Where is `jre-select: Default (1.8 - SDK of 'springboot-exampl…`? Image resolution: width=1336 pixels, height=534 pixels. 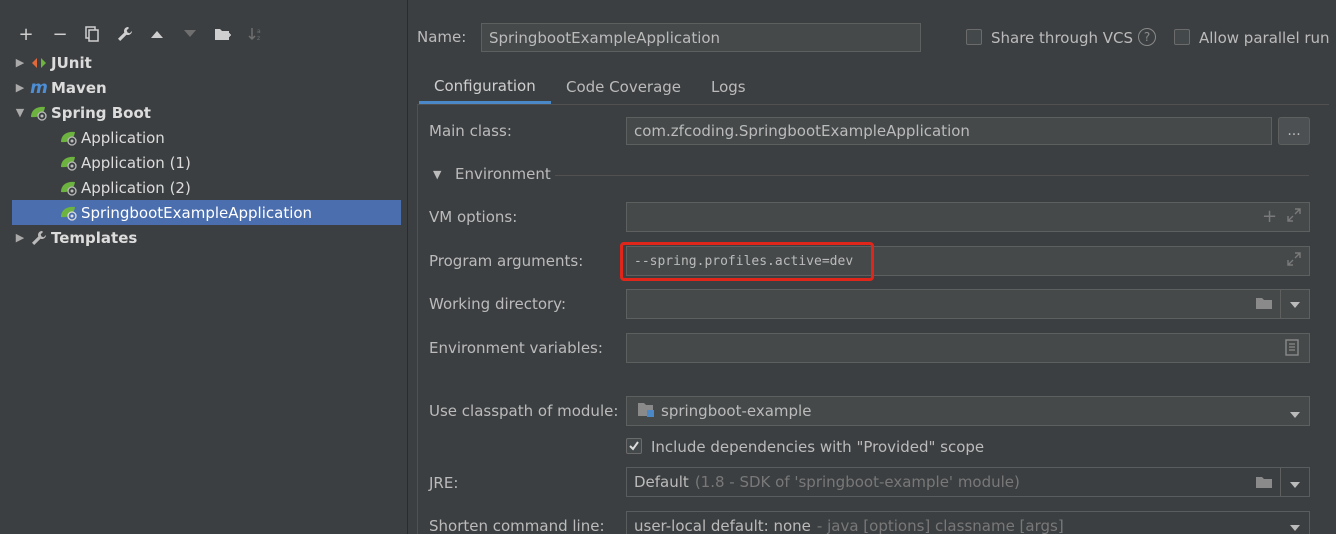
jre-select: Default (1.8 - SDK of 'springboot-exampl… is located at coordinates (968, 482).